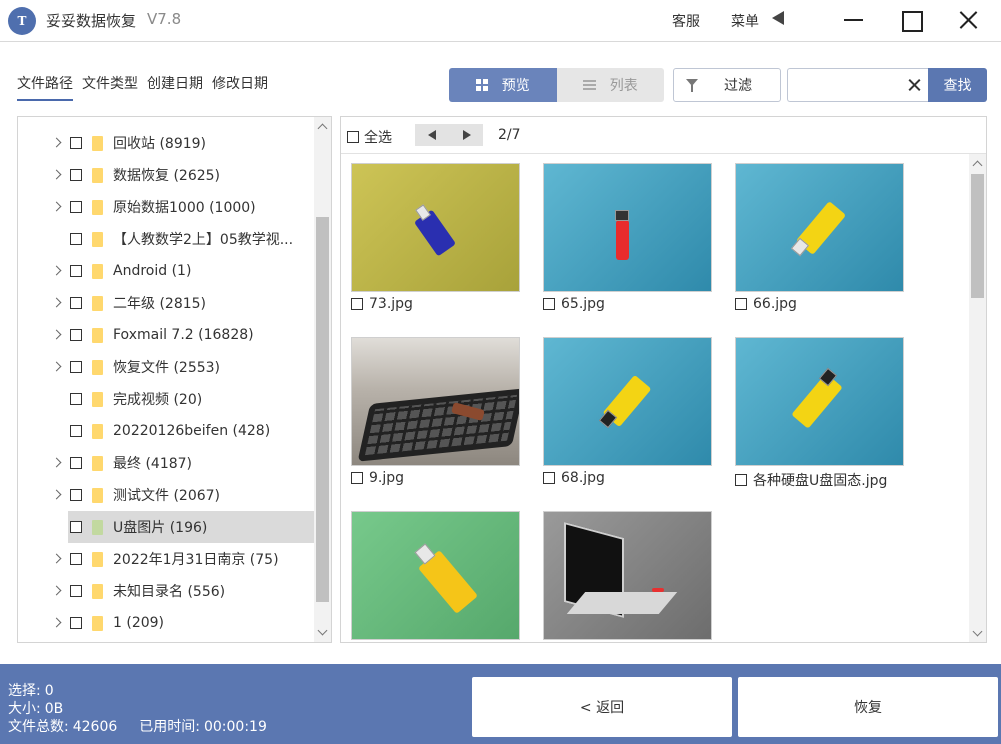 The image size is (1001, 744). I want to click on tree-item: 原始数据1000 (1000), so click(166, 207).